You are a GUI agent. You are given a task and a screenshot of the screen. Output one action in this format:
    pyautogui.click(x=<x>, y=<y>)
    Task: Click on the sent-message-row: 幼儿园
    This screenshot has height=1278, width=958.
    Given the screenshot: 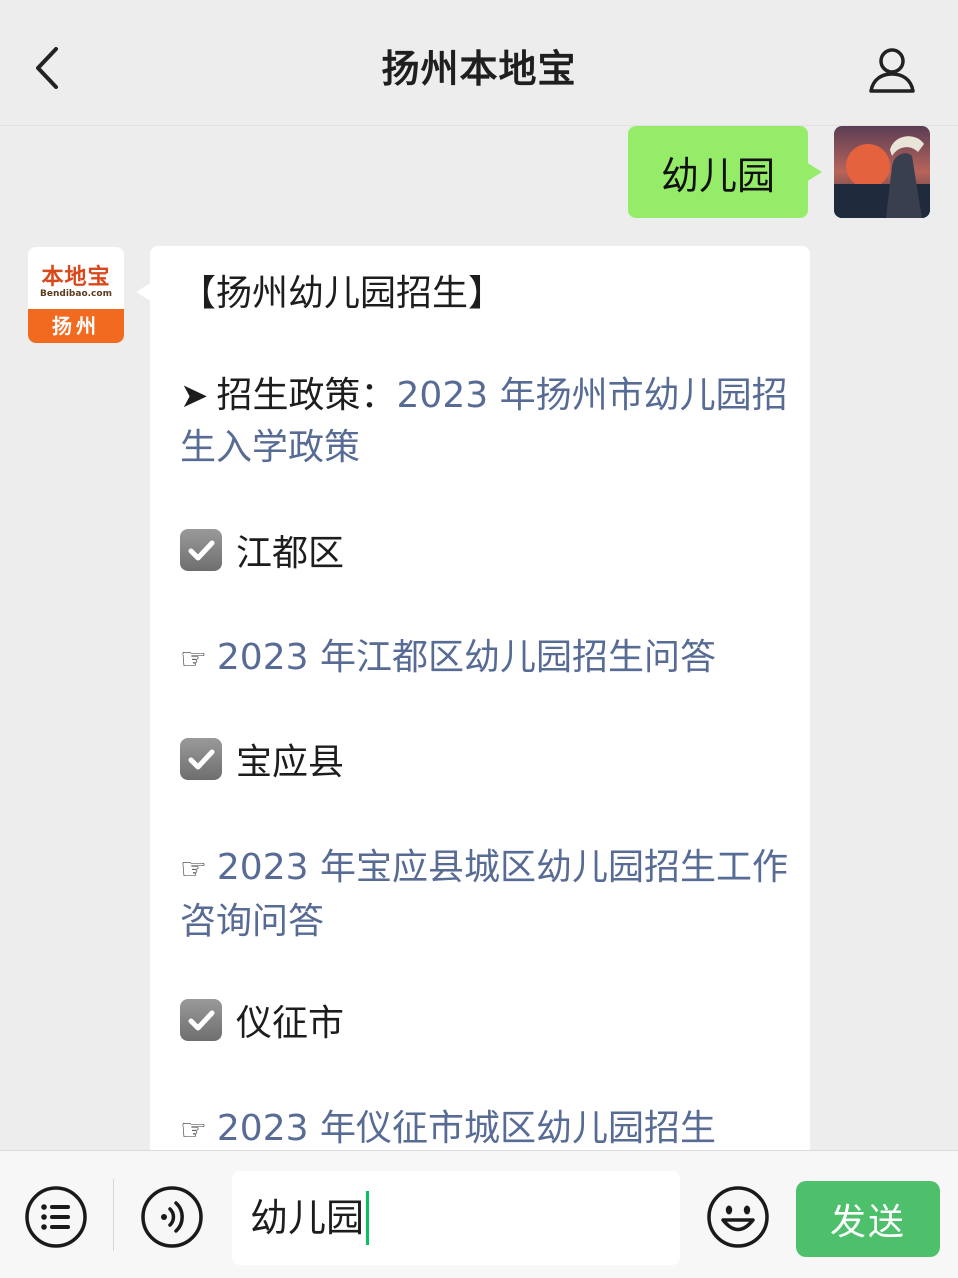 What is the action you would take?
    pyautogui.click(x=479, y=176)
    